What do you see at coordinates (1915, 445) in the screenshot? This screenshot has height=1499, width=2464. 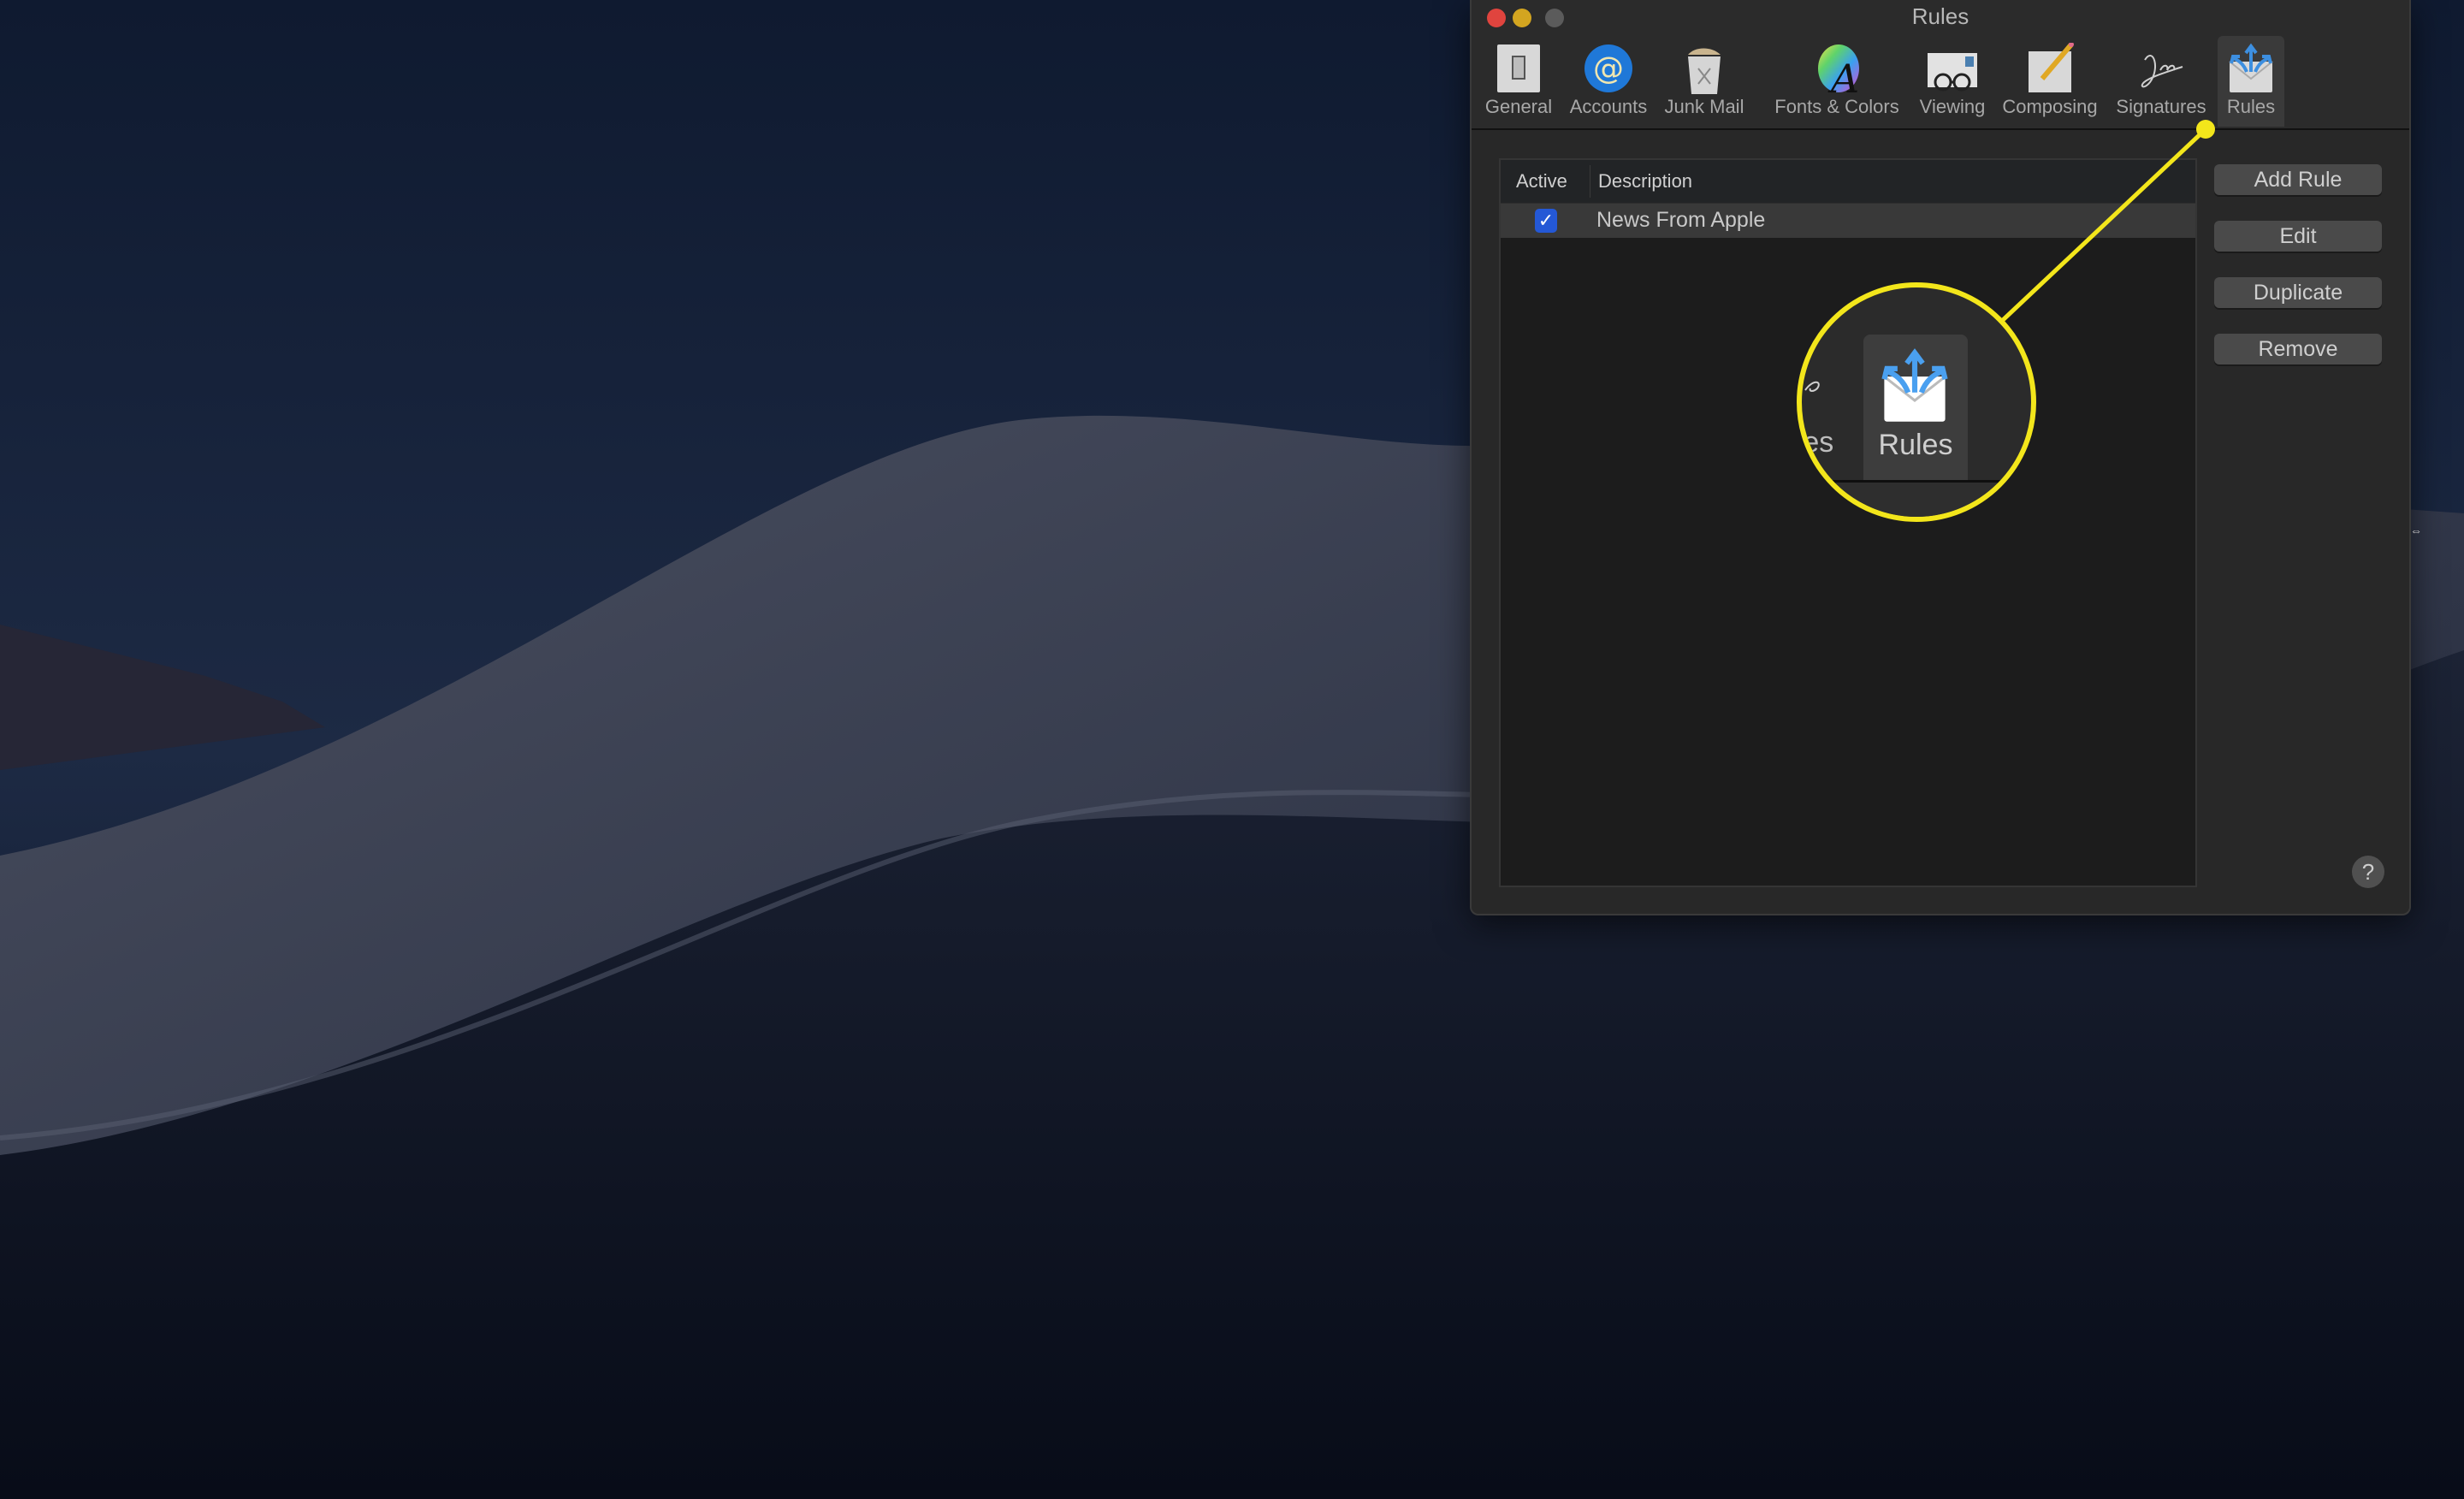 I see `rules-label-magnified: Rules` at bounding box center [1915, 445].